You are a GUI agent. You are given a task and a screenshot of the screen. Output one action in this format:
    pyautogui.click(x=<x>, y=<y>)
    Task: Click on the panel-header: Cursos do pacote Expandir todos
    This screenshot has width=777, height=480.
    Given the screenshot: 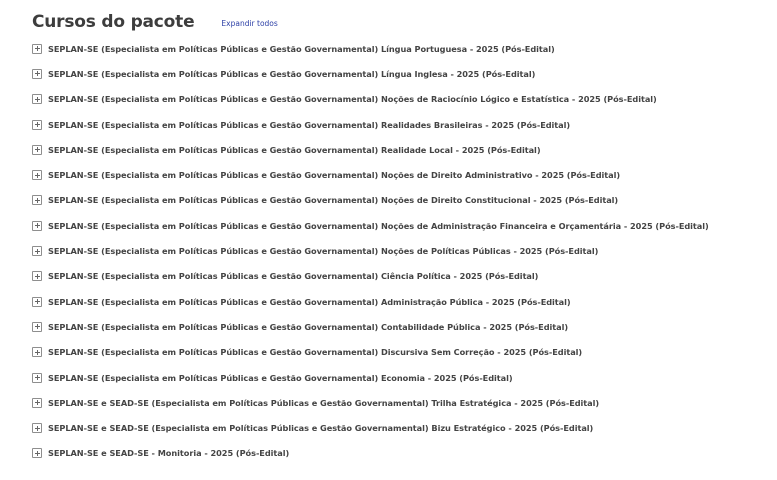 What is the action you would take?
    pyautogui.click(x=155, y=22)
    